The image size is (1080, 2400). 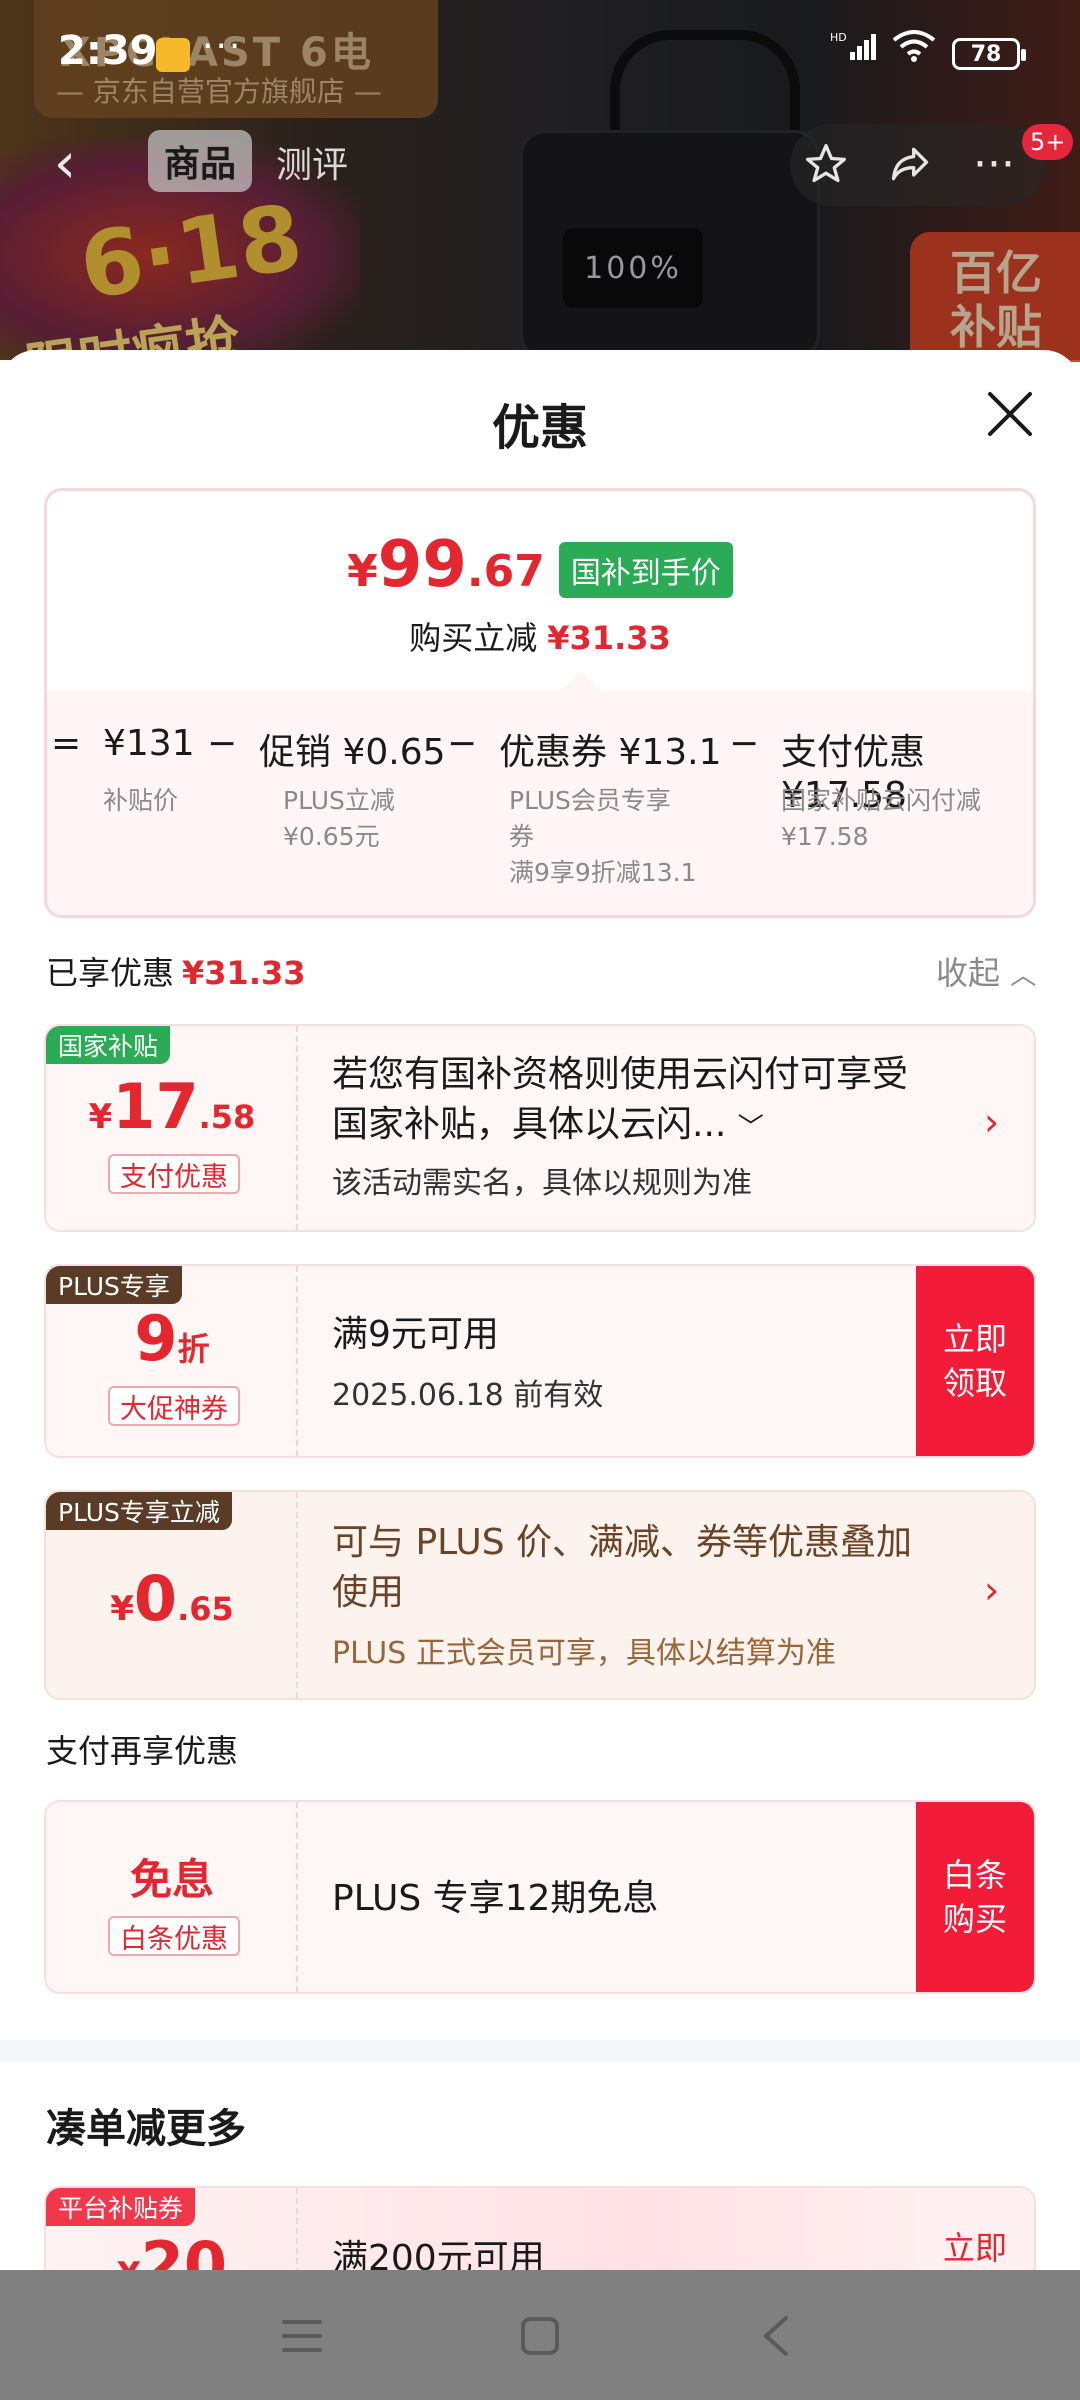 What do you see at coordinates (1048, 142) in the screenshot?
I see `more-badge: 5+` at bounding box center [1048, 142].